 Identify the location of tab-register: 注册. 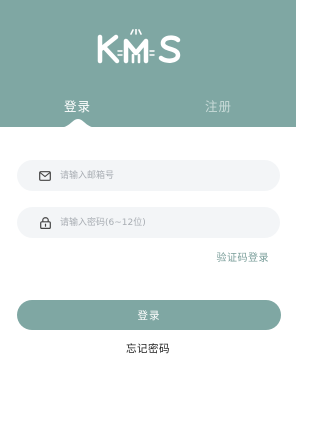
(218, 107).